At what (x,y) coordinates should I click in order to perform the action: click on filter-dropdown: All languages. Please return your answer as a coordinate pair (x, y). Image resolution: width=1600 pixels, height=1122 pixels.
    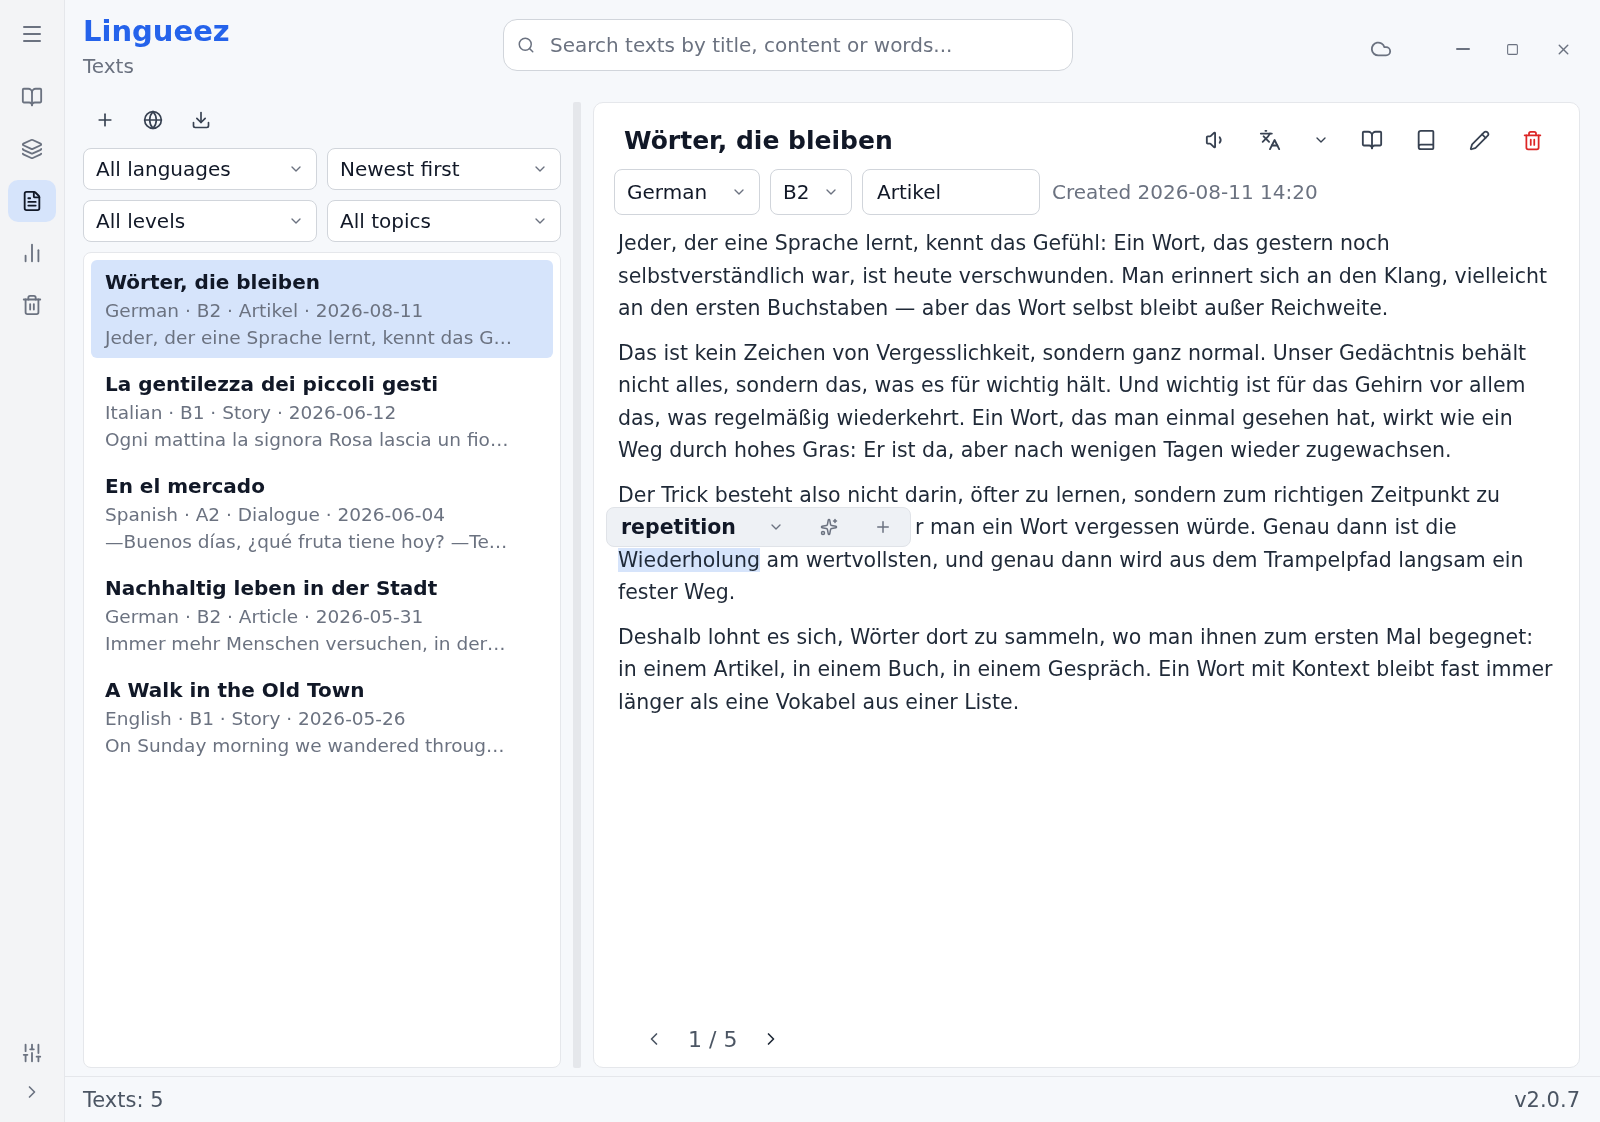
    Looking at the image, I should click on (200, 169).